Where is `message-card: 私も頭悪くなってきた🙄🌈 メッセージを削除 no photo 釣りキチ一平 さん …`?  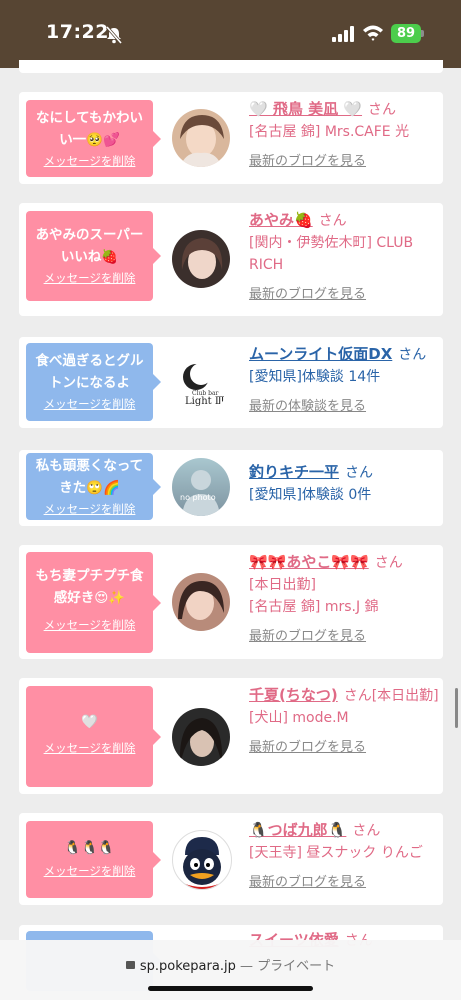 message-card: 私も頭悪くなってきた🙄🌈 メッセージを削除 no photo 釣りキチ一平 さん … is located at coordinates (231, 488).